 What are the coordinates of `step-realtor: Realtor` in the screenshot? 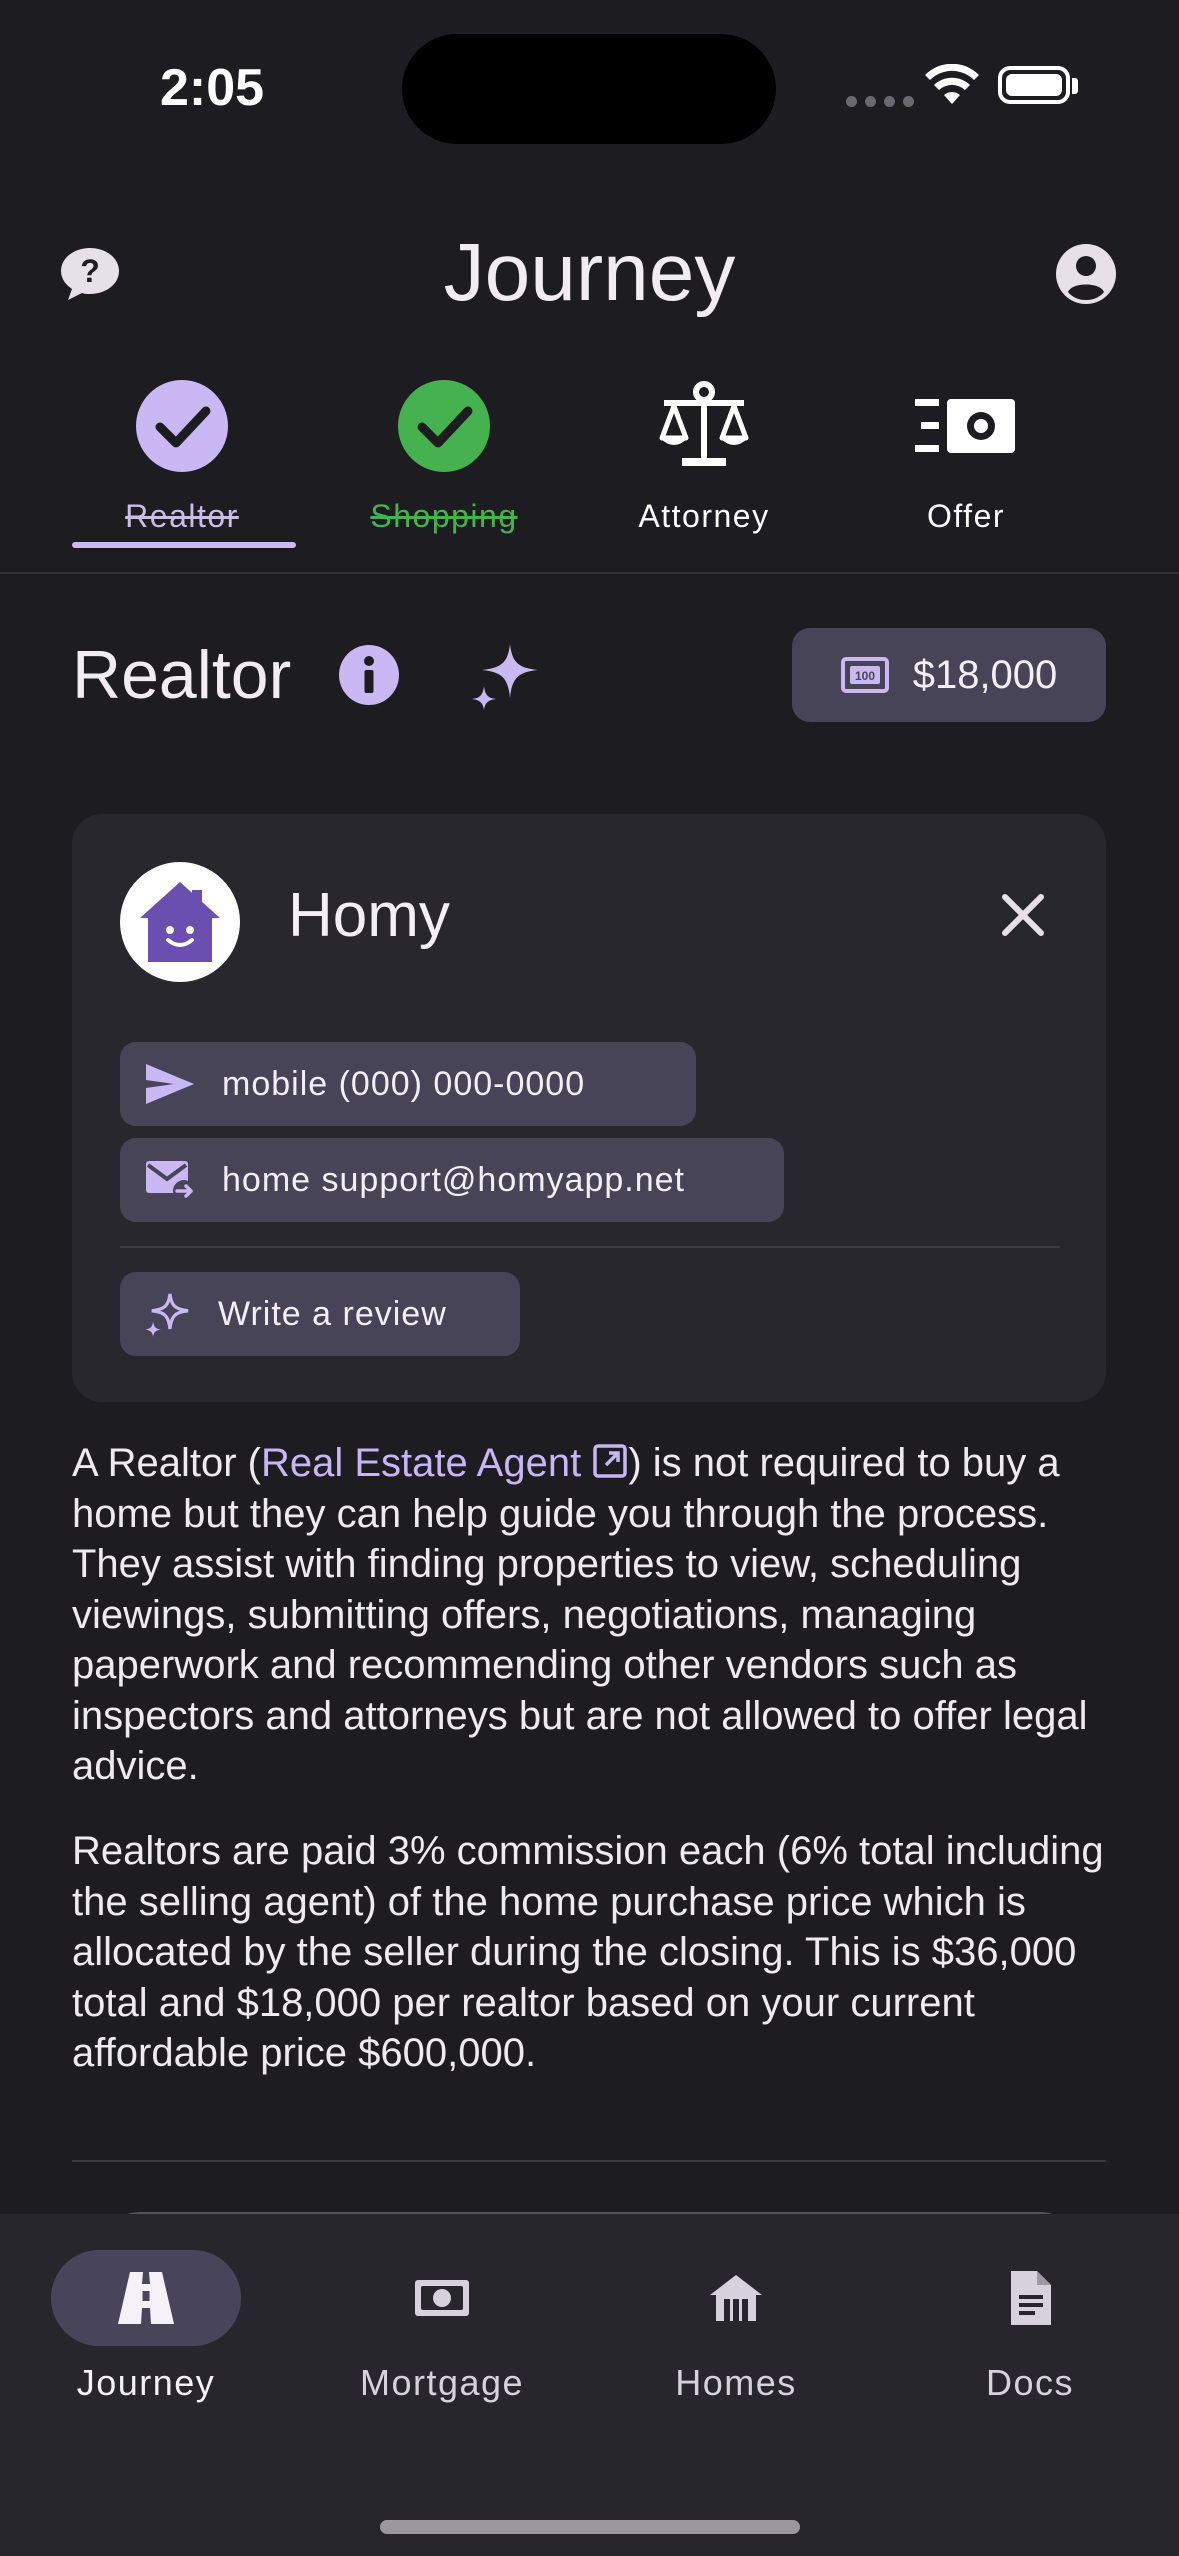 It's located at (182, 455).